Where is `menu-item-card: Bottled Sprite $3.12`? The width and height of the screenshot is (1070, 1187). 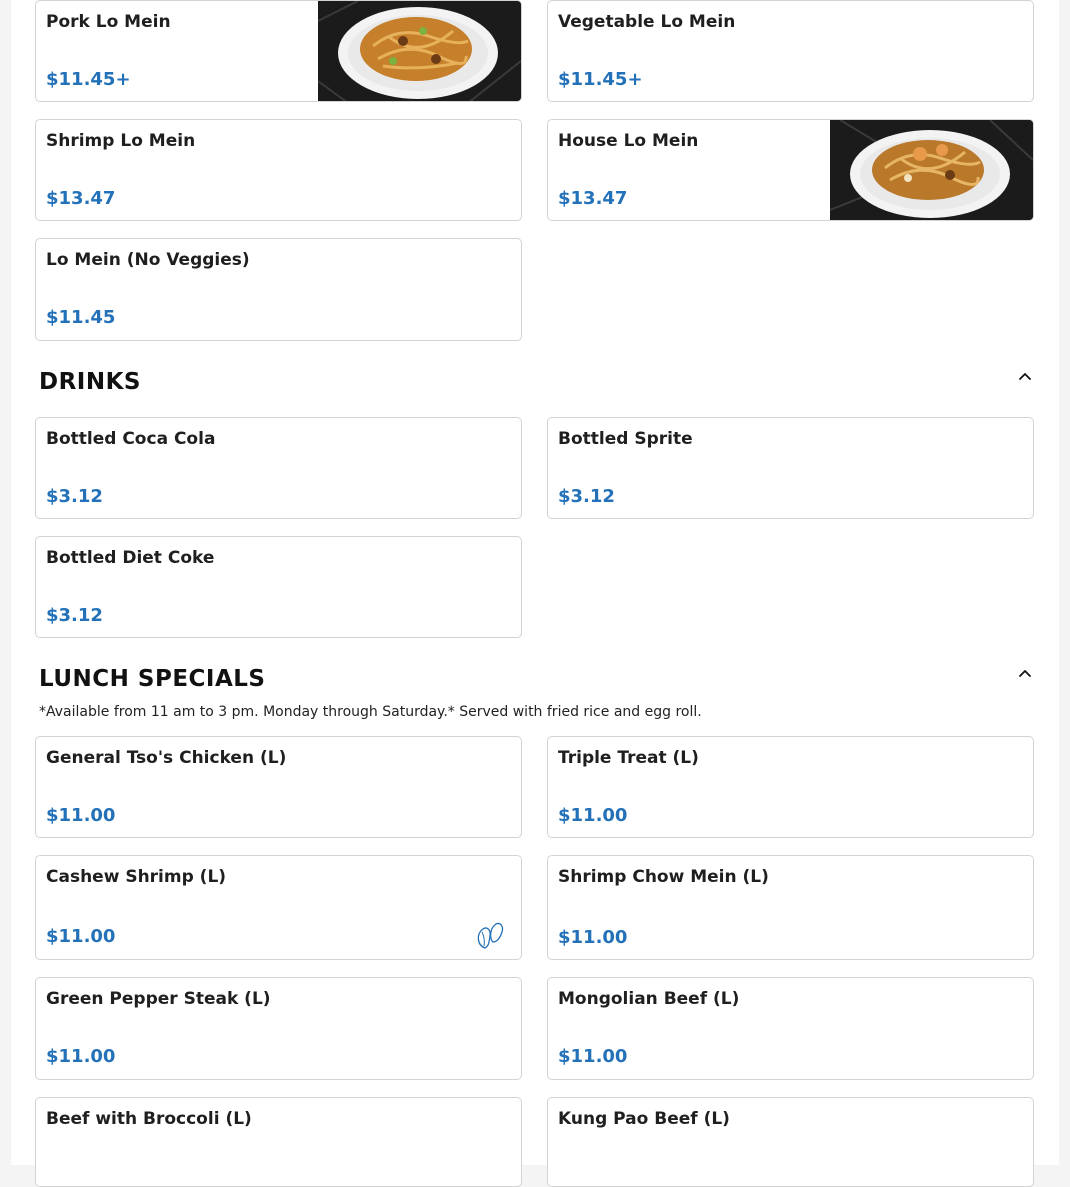 menu-item-card: Bottled Sprite $3.12 is located at coordinates (790, 468).